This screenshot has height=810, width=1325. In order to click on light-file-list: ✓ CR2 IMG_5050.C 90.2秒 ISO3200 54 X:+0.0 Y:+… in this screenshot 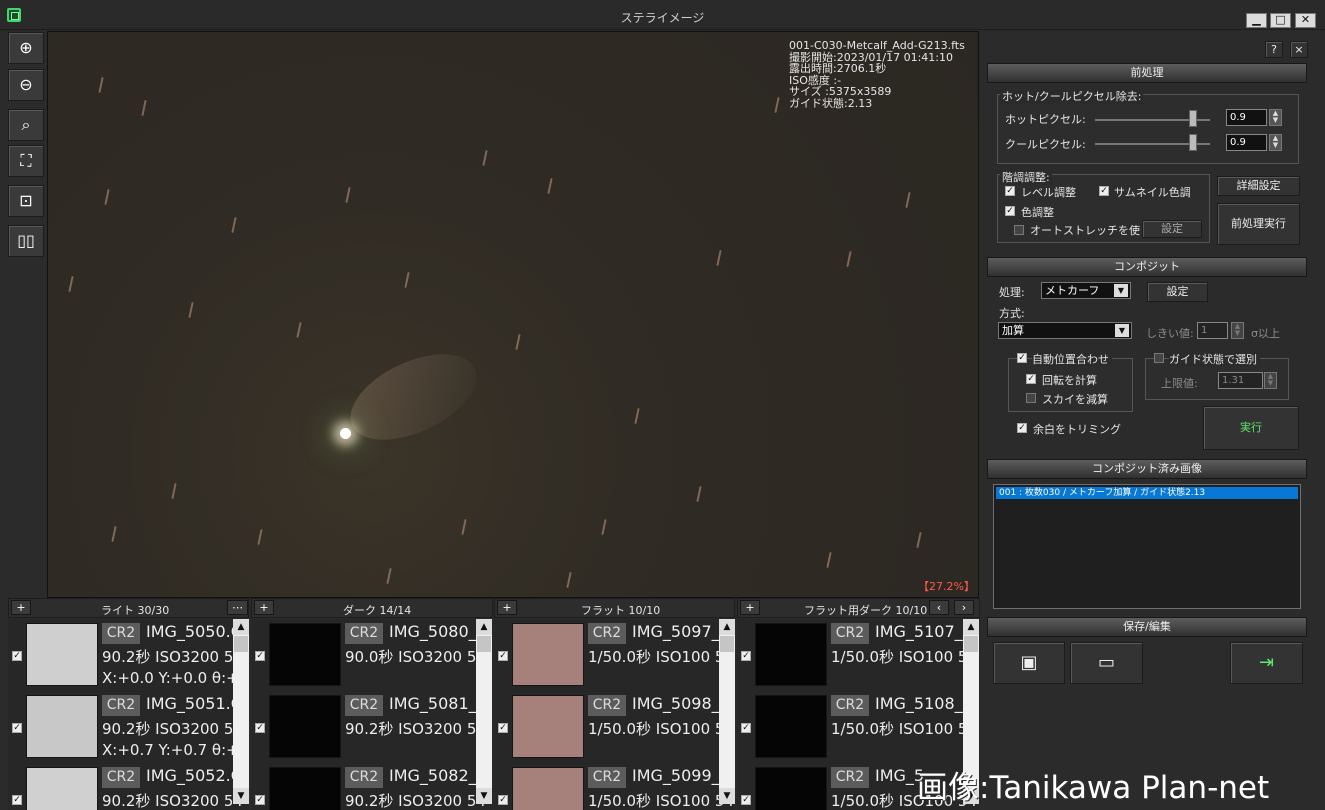, I will do `click(128, 714)`.